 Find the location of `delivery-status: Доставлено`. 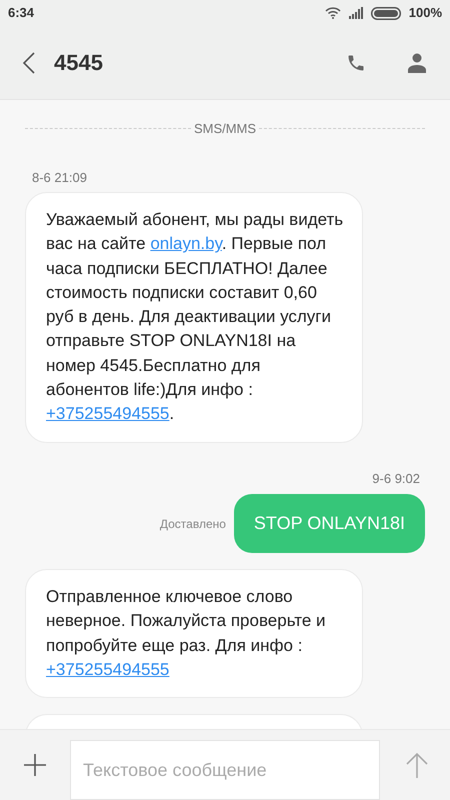

delivery-status: Доставлено is located at coordinates (193, 524).